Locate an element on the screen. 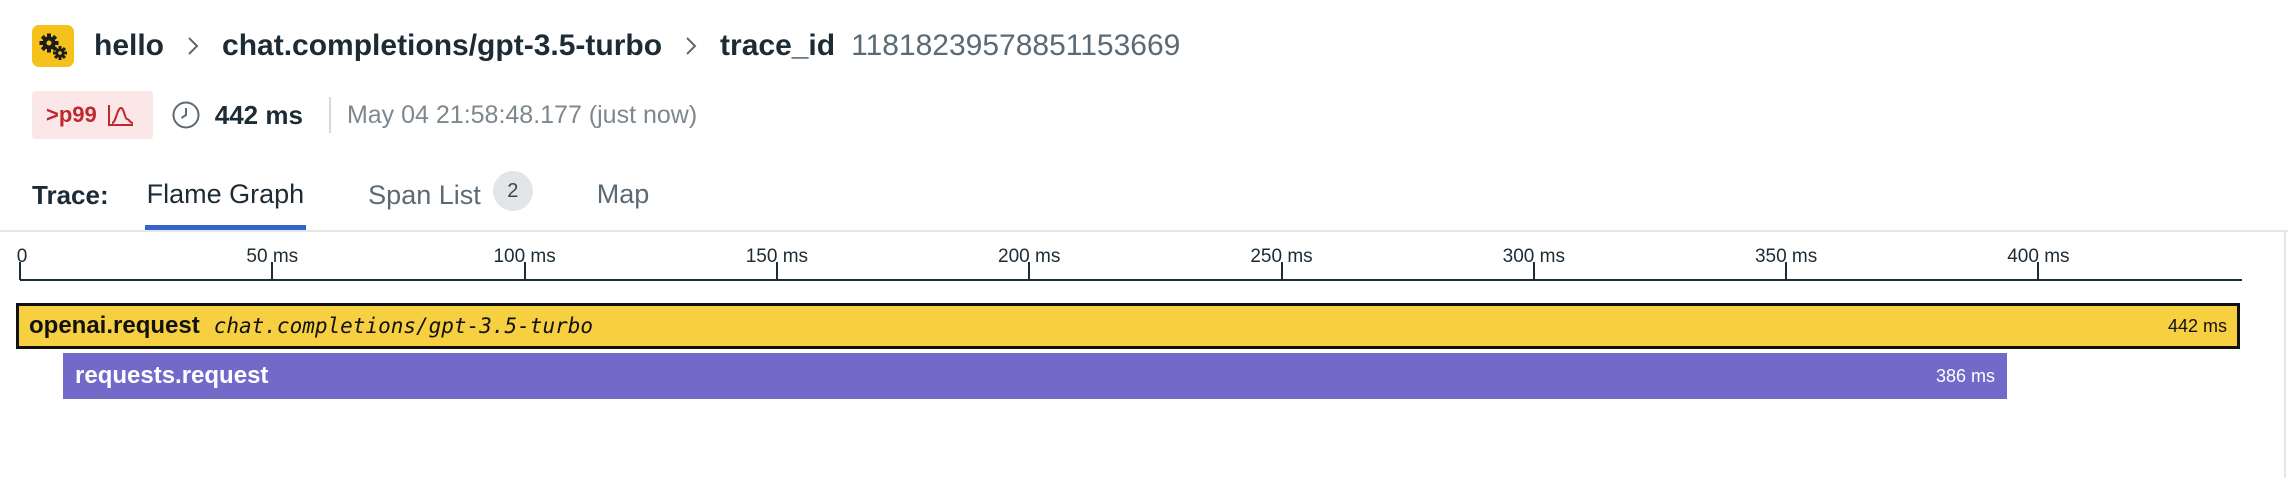 The image size is (2288, 478). axis-tick-label: 50 ms is located at coordinates (272, 256).